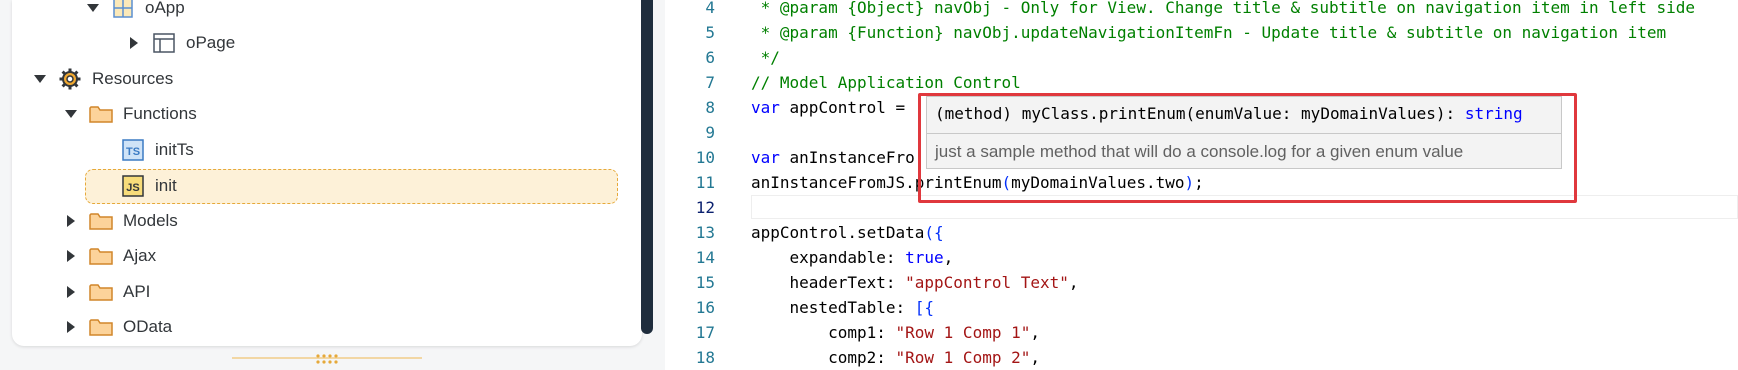  Describe the element at coordinates (833, 107) in the screenshot. I see `code-line: var appControl =` at that location.